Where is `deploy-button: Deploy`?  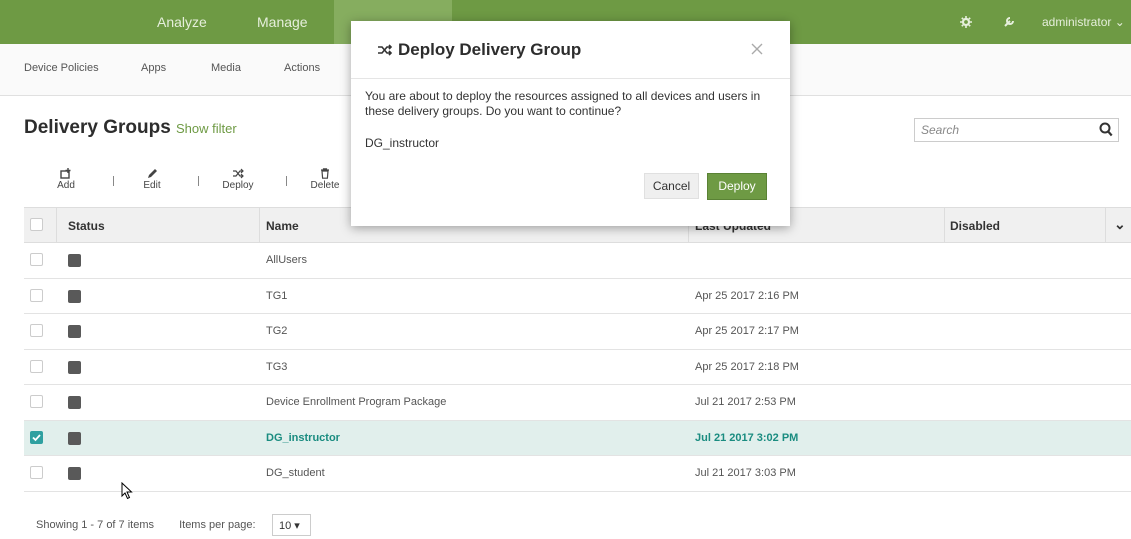
deploy-button: Deploy is located at coordinates (238, 179).